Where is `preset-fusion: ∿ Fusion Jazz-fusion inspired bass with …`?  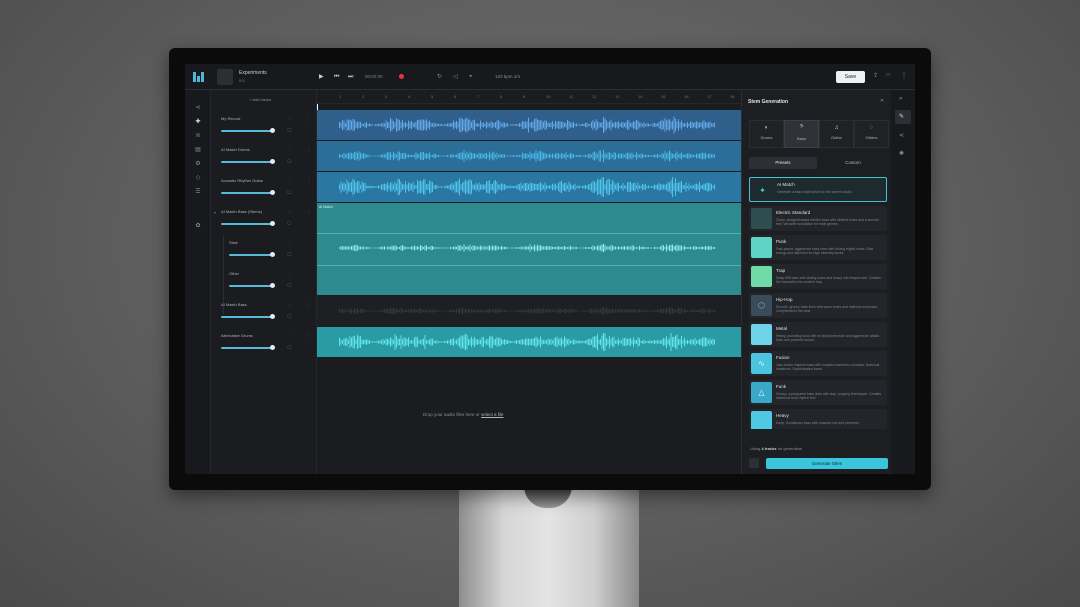 preset-fusion: ∿ Fusion Jazz-fusion inspired bass with … is located at coordinates (818, 363).